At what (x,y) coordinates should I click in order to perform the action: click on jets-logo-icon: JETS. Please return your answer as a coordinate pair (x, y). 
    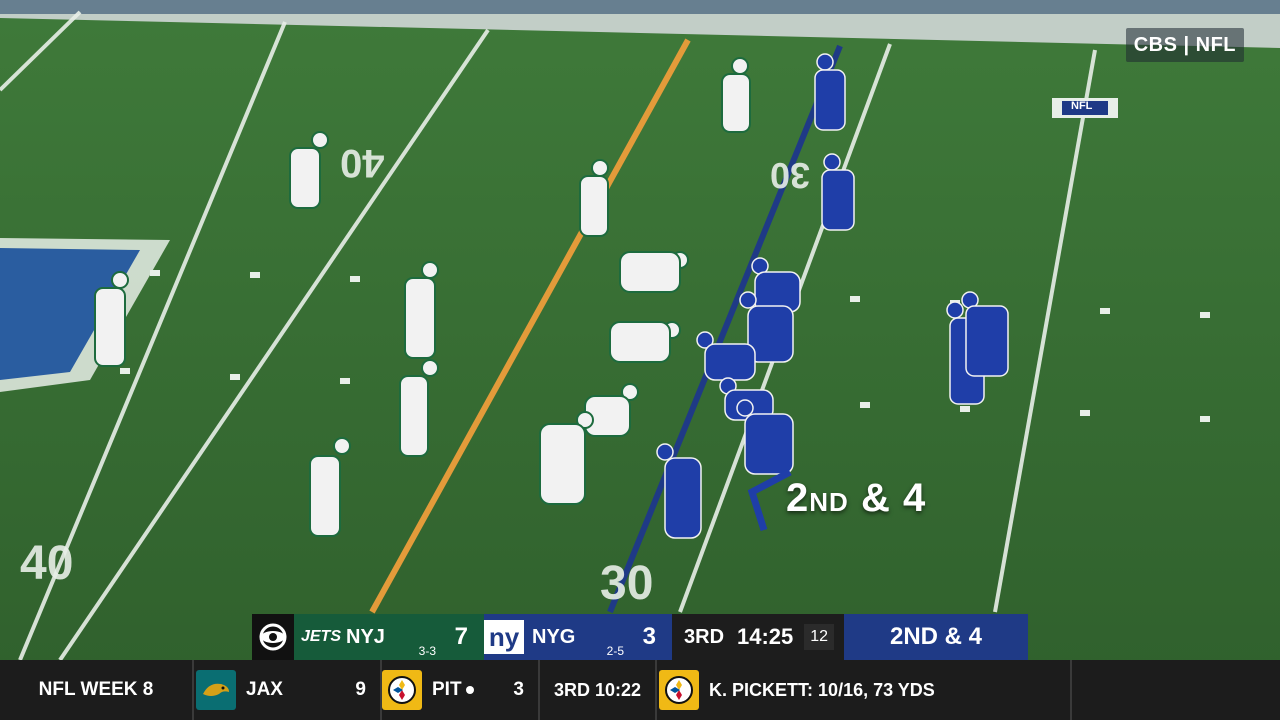
    Looking at the image, I should click on (320, 636).